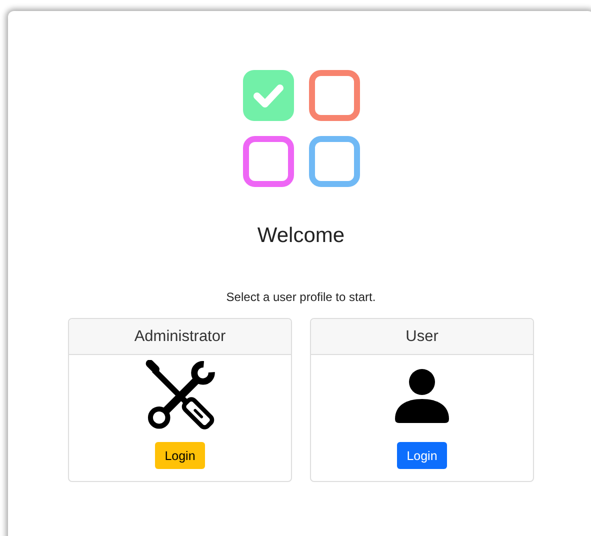  What do you see at coordinates (422, 396) in the screenshot?
I see `person-icon` at bounding box center [422, 396].